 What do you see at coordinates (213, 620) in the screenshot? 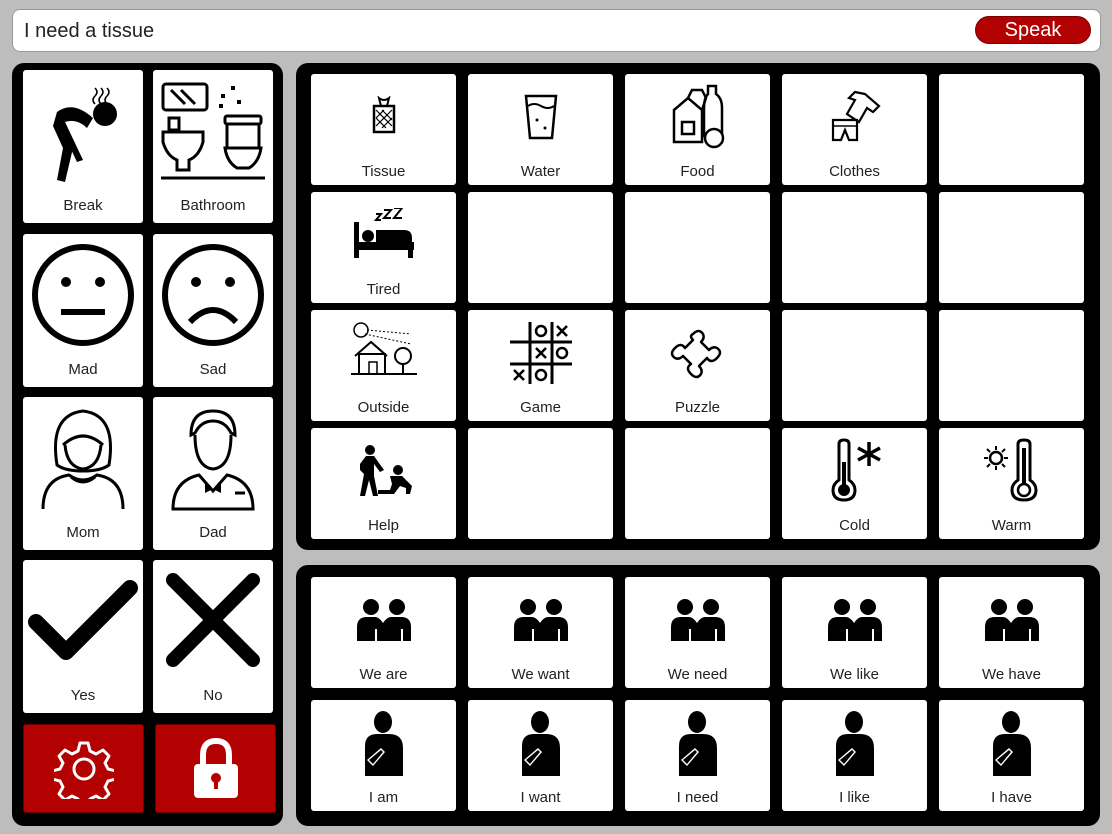
I see `x-mark-icon` at bounding box center [213, 620].